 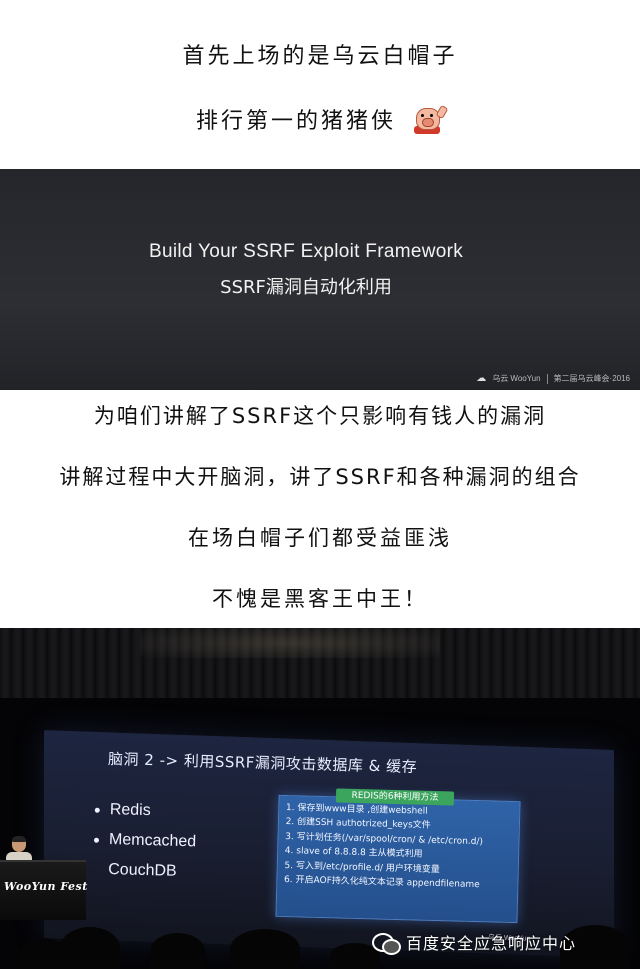 I want to click on cloud-icon: ☁, so click(x=481, y=378).